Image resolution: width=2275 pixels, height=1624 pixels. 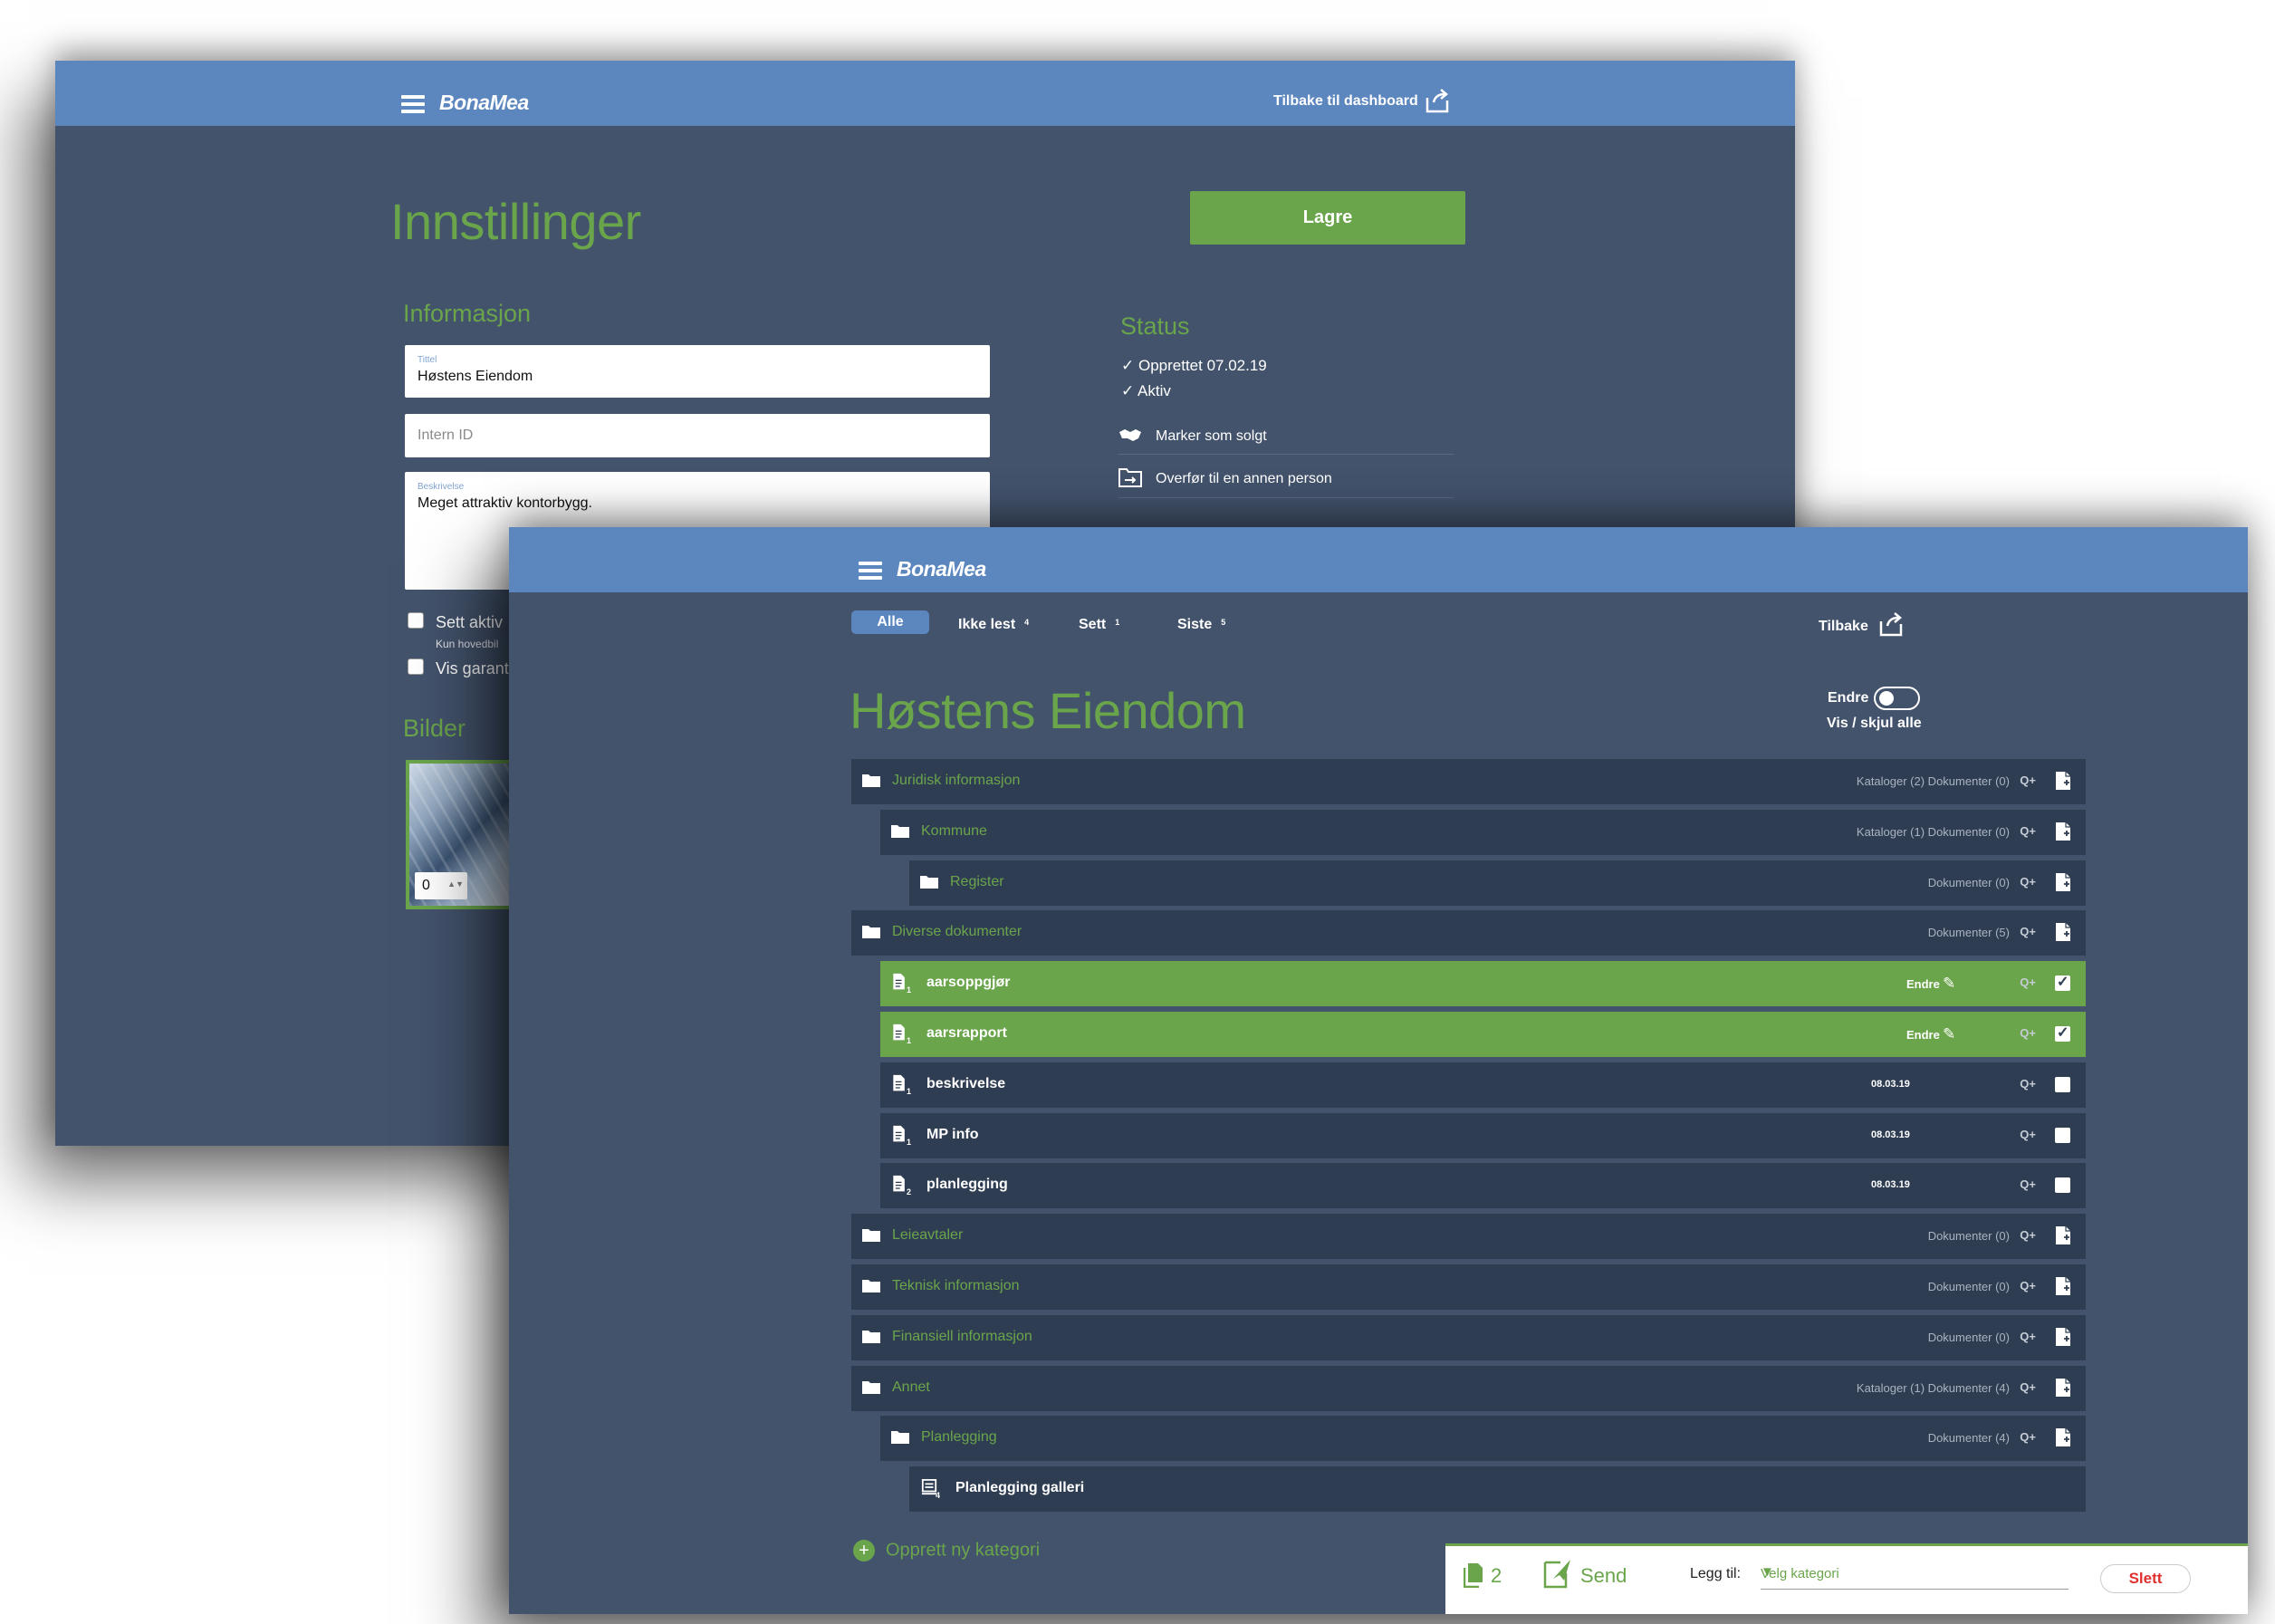 What do you see at coordinates (927, 1235) in the screenshot?
I see `row-name: Leieavtaler` at bounding box center [927, 1235].